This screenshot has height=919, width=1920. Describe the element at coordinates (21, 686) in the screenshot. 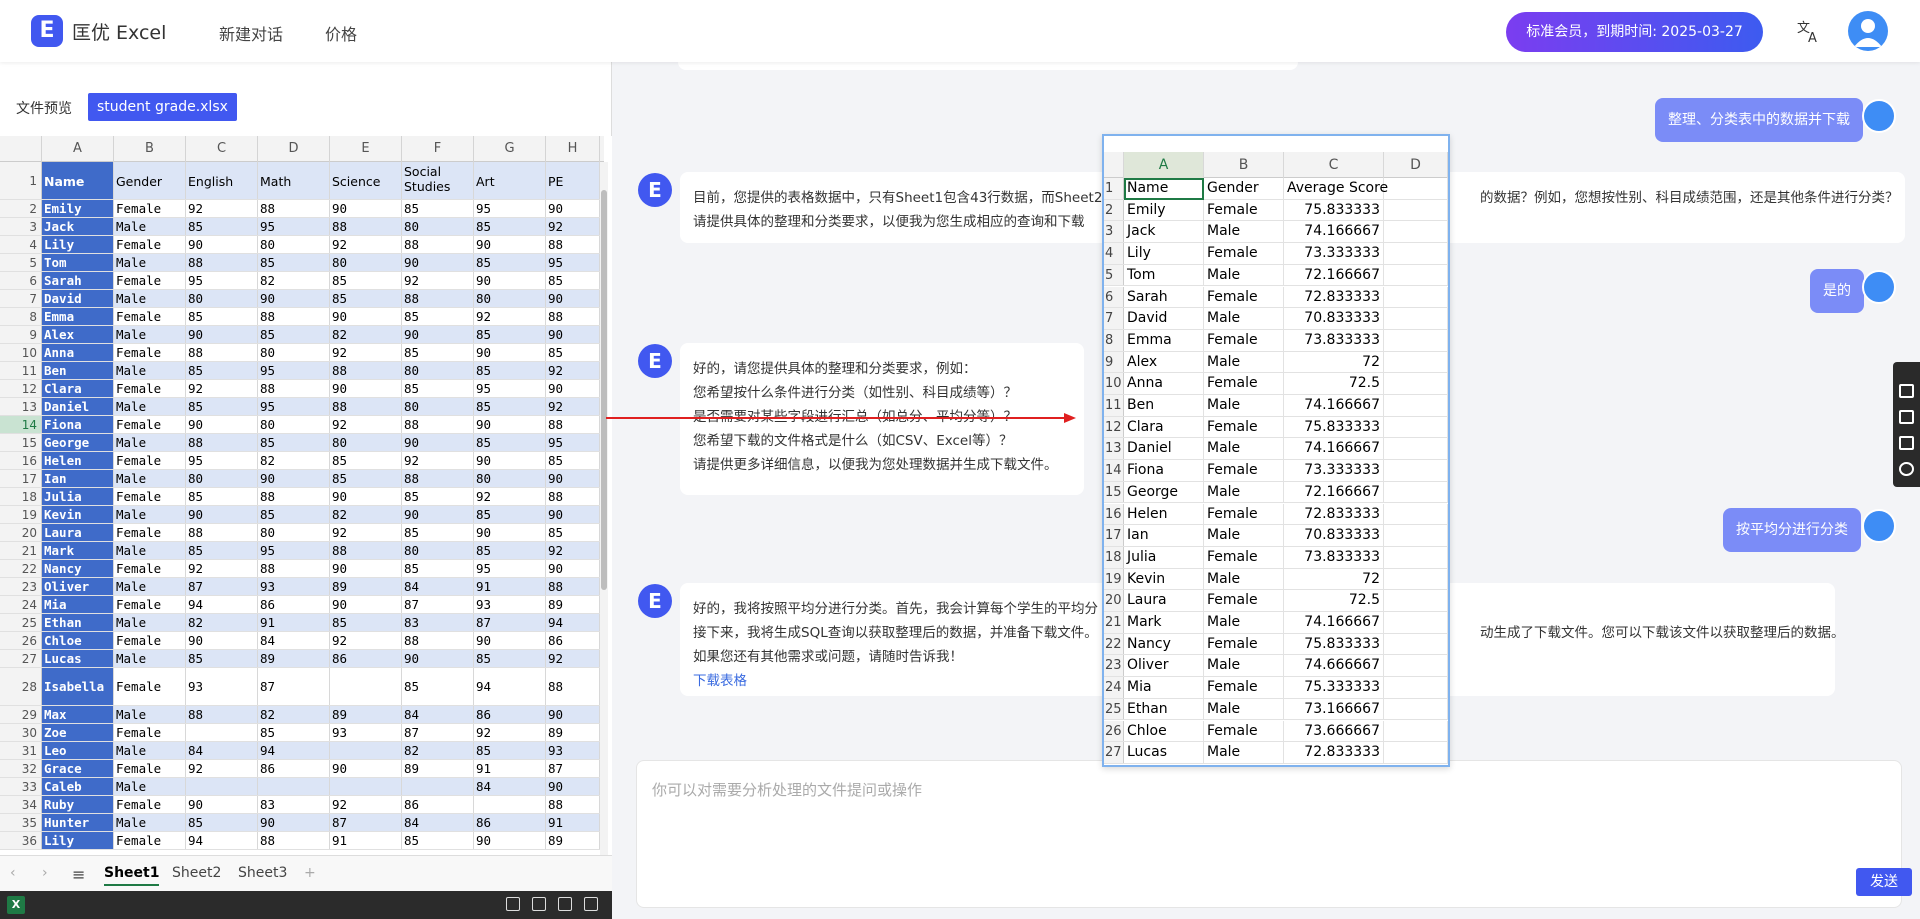

I see `row-number: 28` at that location.